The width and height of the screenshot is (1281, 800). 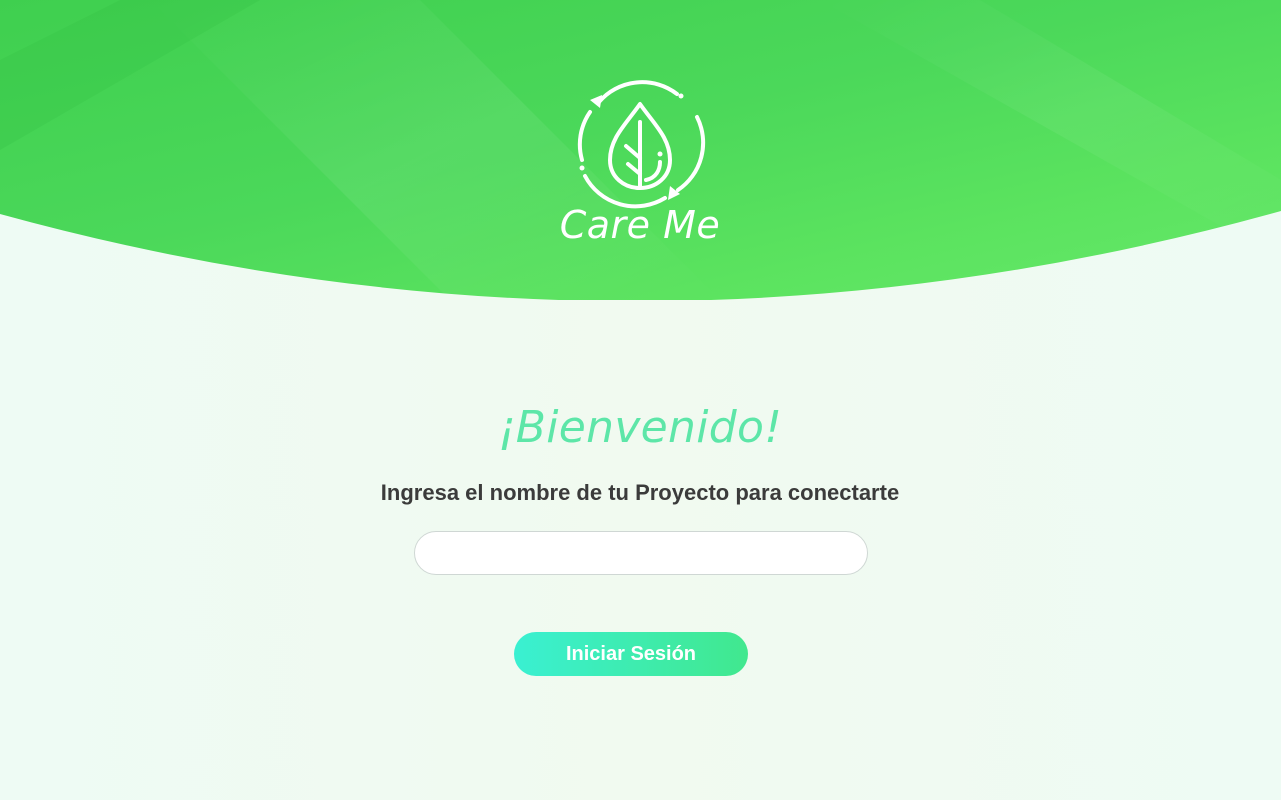 I want to click on login-button: Iniciar Sesión, so click(x=631, y=654).